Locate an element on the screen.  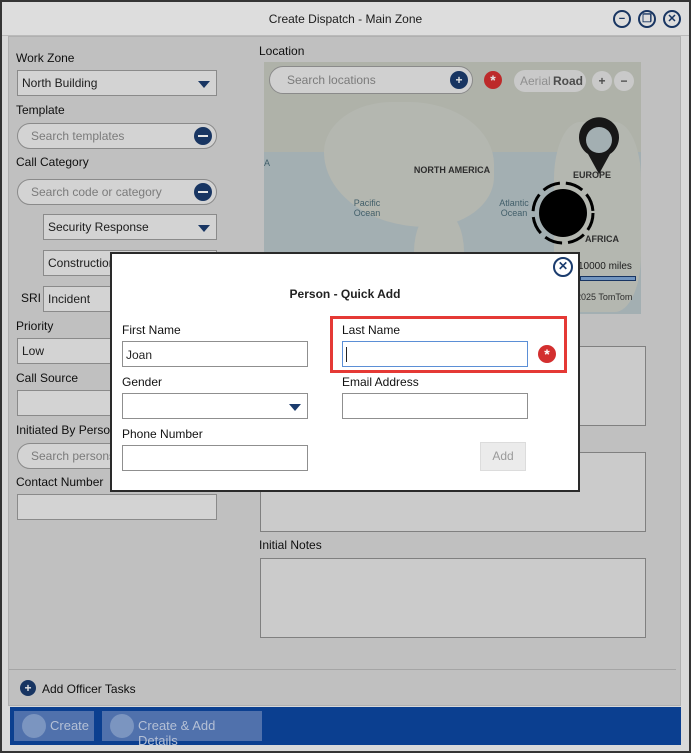
dialog-title: Person - Quick Add is located at coordinates (345, 294).